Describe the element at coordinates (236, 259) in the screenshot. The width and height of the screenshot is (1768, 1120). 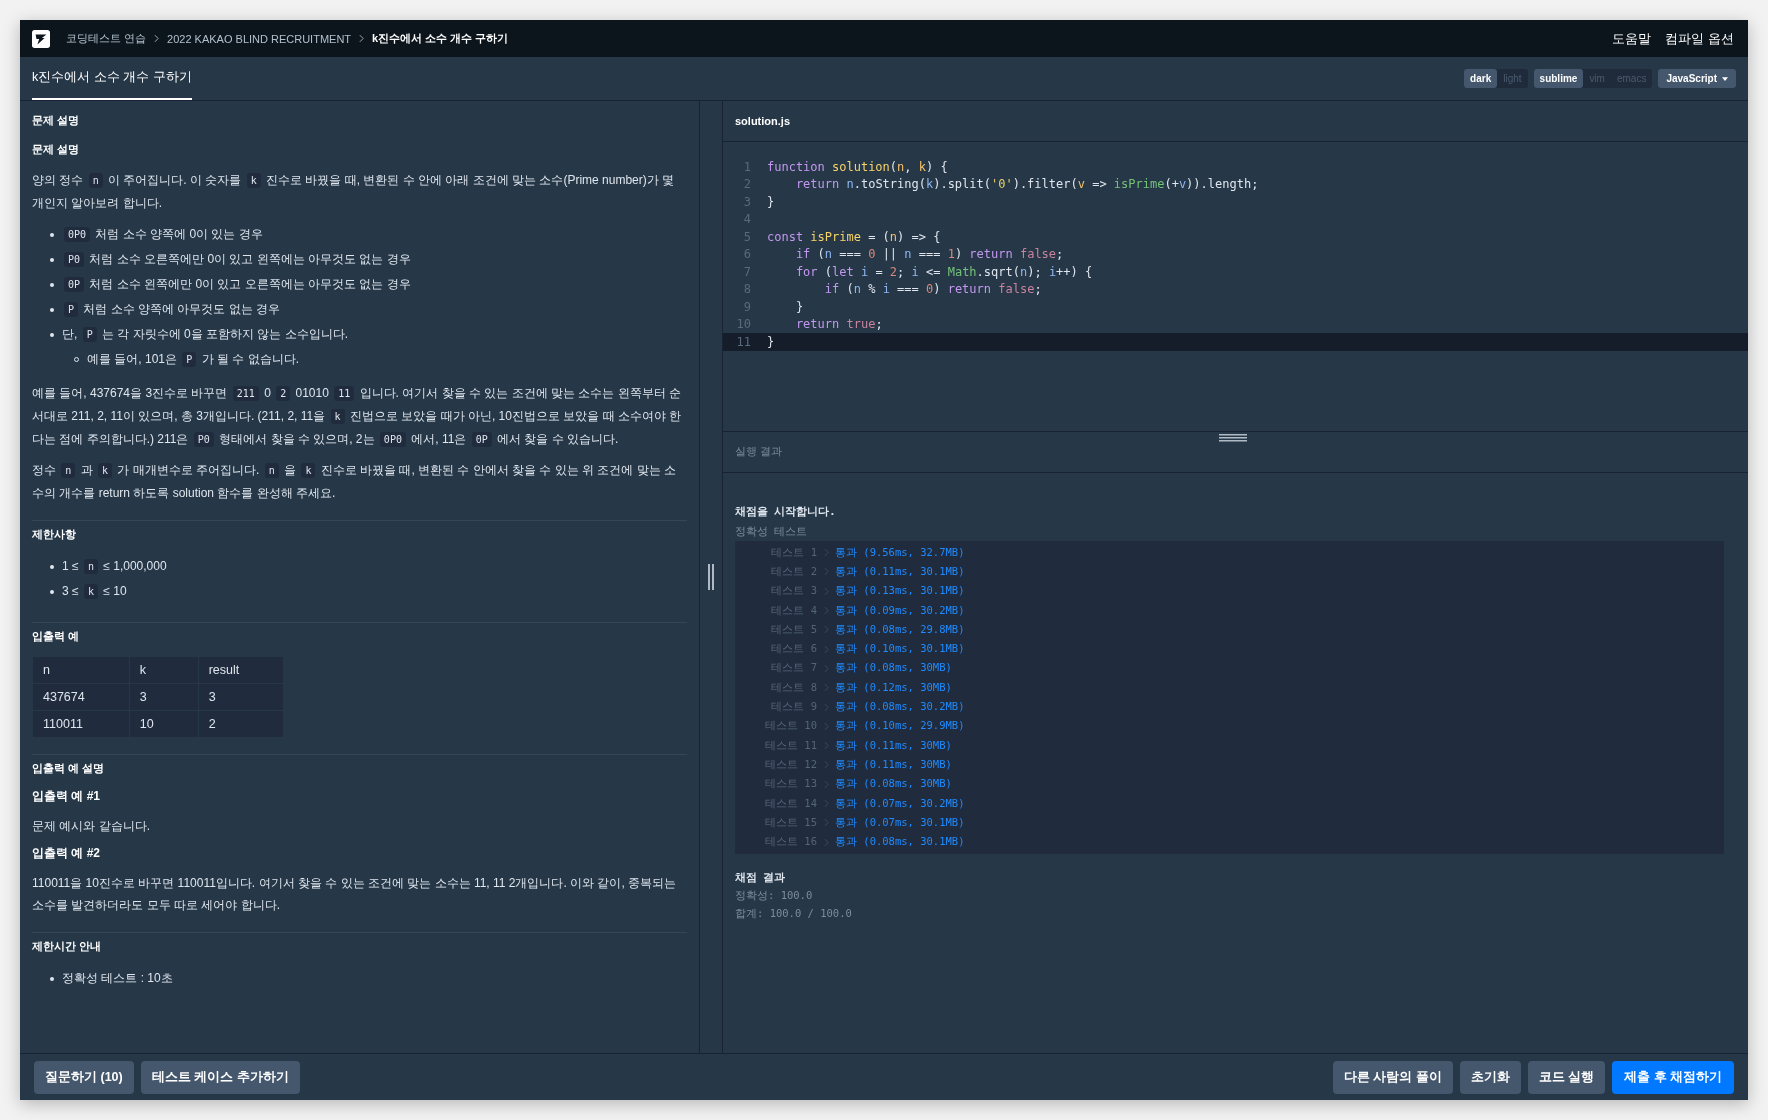
I see `list-item: P0 처럼 소수 오른쪽에만 0이 있고 왼쪽에는 아무것도 없는 경우` at that location.